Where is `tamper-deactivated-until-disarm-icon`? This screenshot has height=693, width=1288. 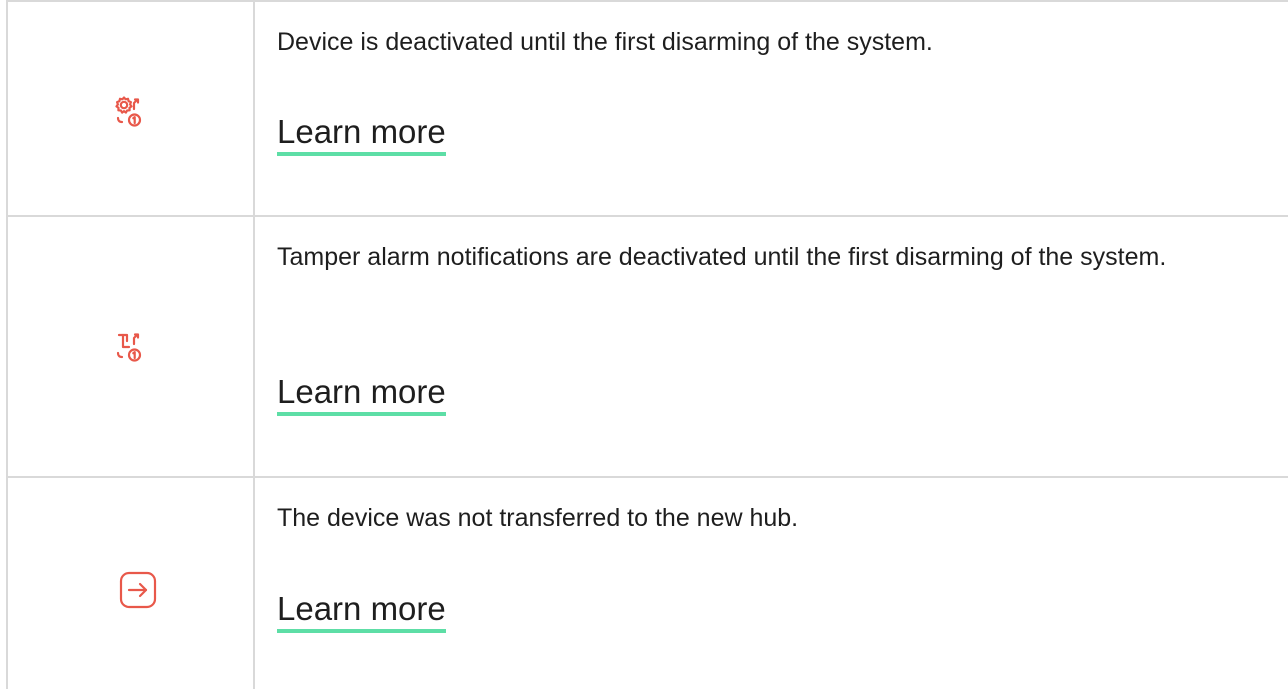
tamper-deactivated-until-disarm-icon is located at coordinates (129, 347).